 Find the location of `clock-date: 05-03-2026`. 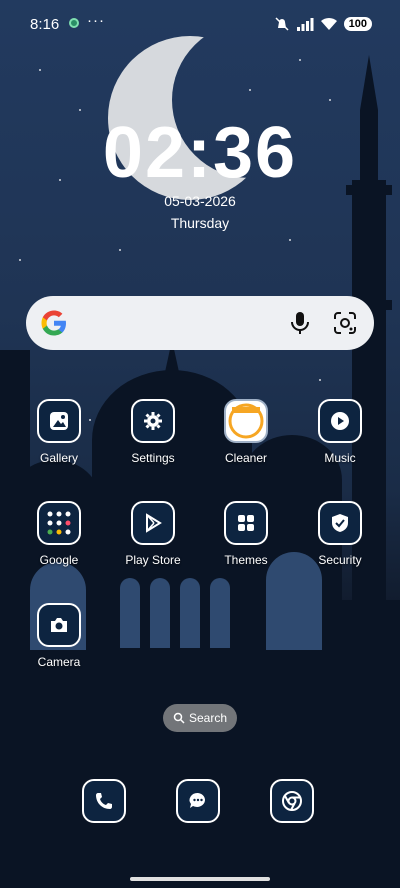

clock-date: 05-03-2026 is located at coordinates (200, 201).